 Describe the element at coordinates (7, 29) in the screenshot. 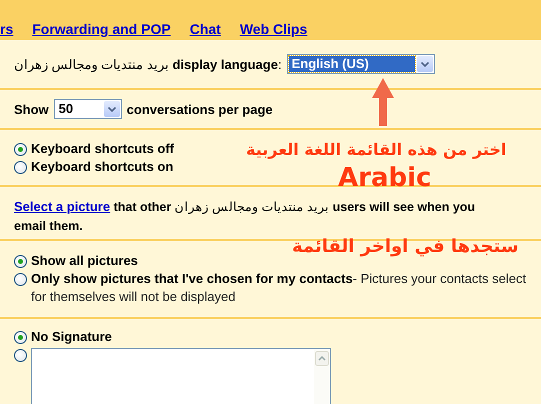

I see `settings-tab: rs` at that location.